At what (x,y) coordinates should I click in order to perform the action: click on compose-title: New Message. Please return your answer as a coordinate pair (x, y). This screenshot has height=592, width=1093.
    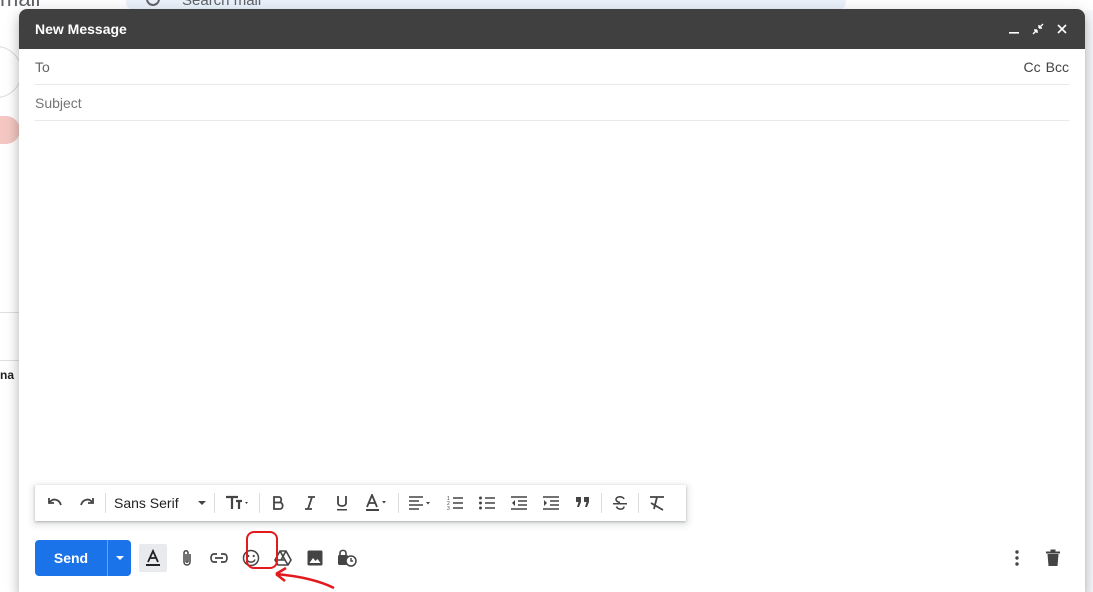
    Looking at the image, I should click on (81, 29).